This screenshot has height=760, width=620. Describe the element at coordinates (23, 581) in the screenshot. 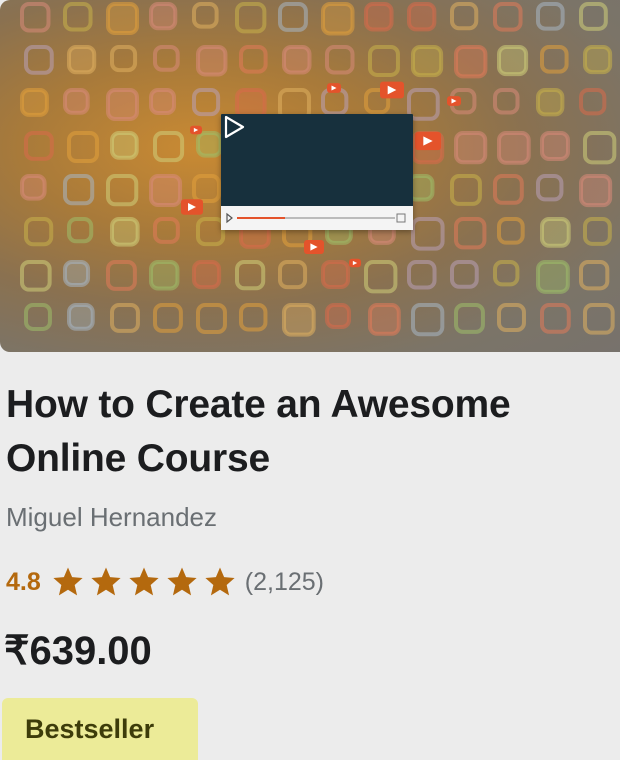

I see `rating-value: 4.8` at that location.